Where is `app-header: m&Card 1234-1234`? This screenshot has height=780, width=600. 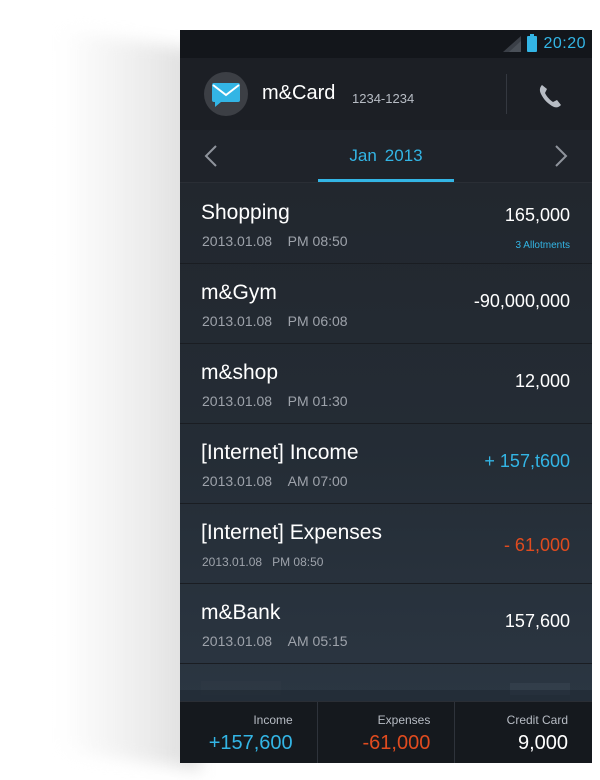 app-header: m&Card 1234-1234 is located at coordinates (386, 94).